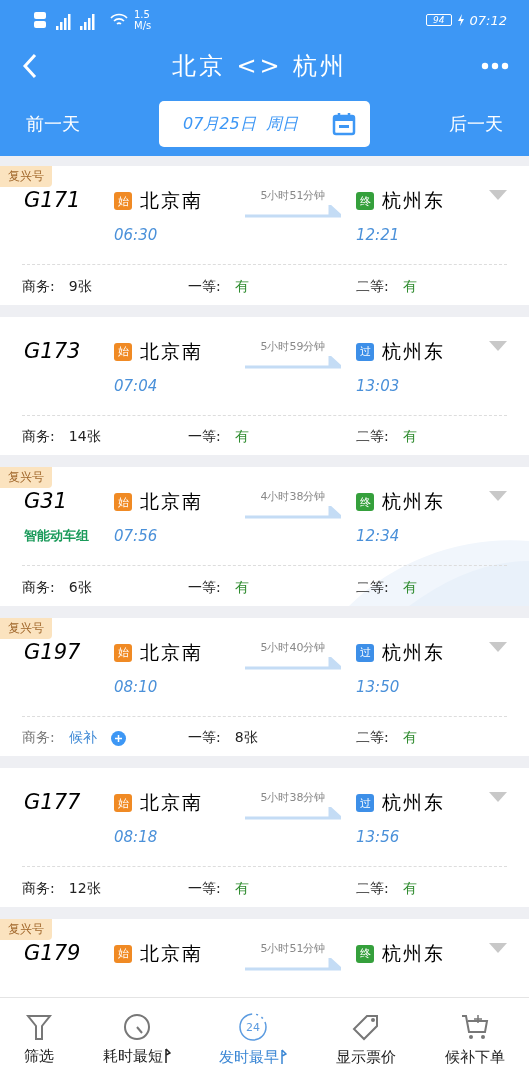 This screenshot has height=1080, width=529. What do you see at coordinates (264, 235) in the screenshot?
I see `train-card: 复兴号 G171 始 北京南 06:30 5小时51分钟 终 杭州东 12:21 商务: 9张 一等: 有 二等: 有` at bounding box center [264, 235].